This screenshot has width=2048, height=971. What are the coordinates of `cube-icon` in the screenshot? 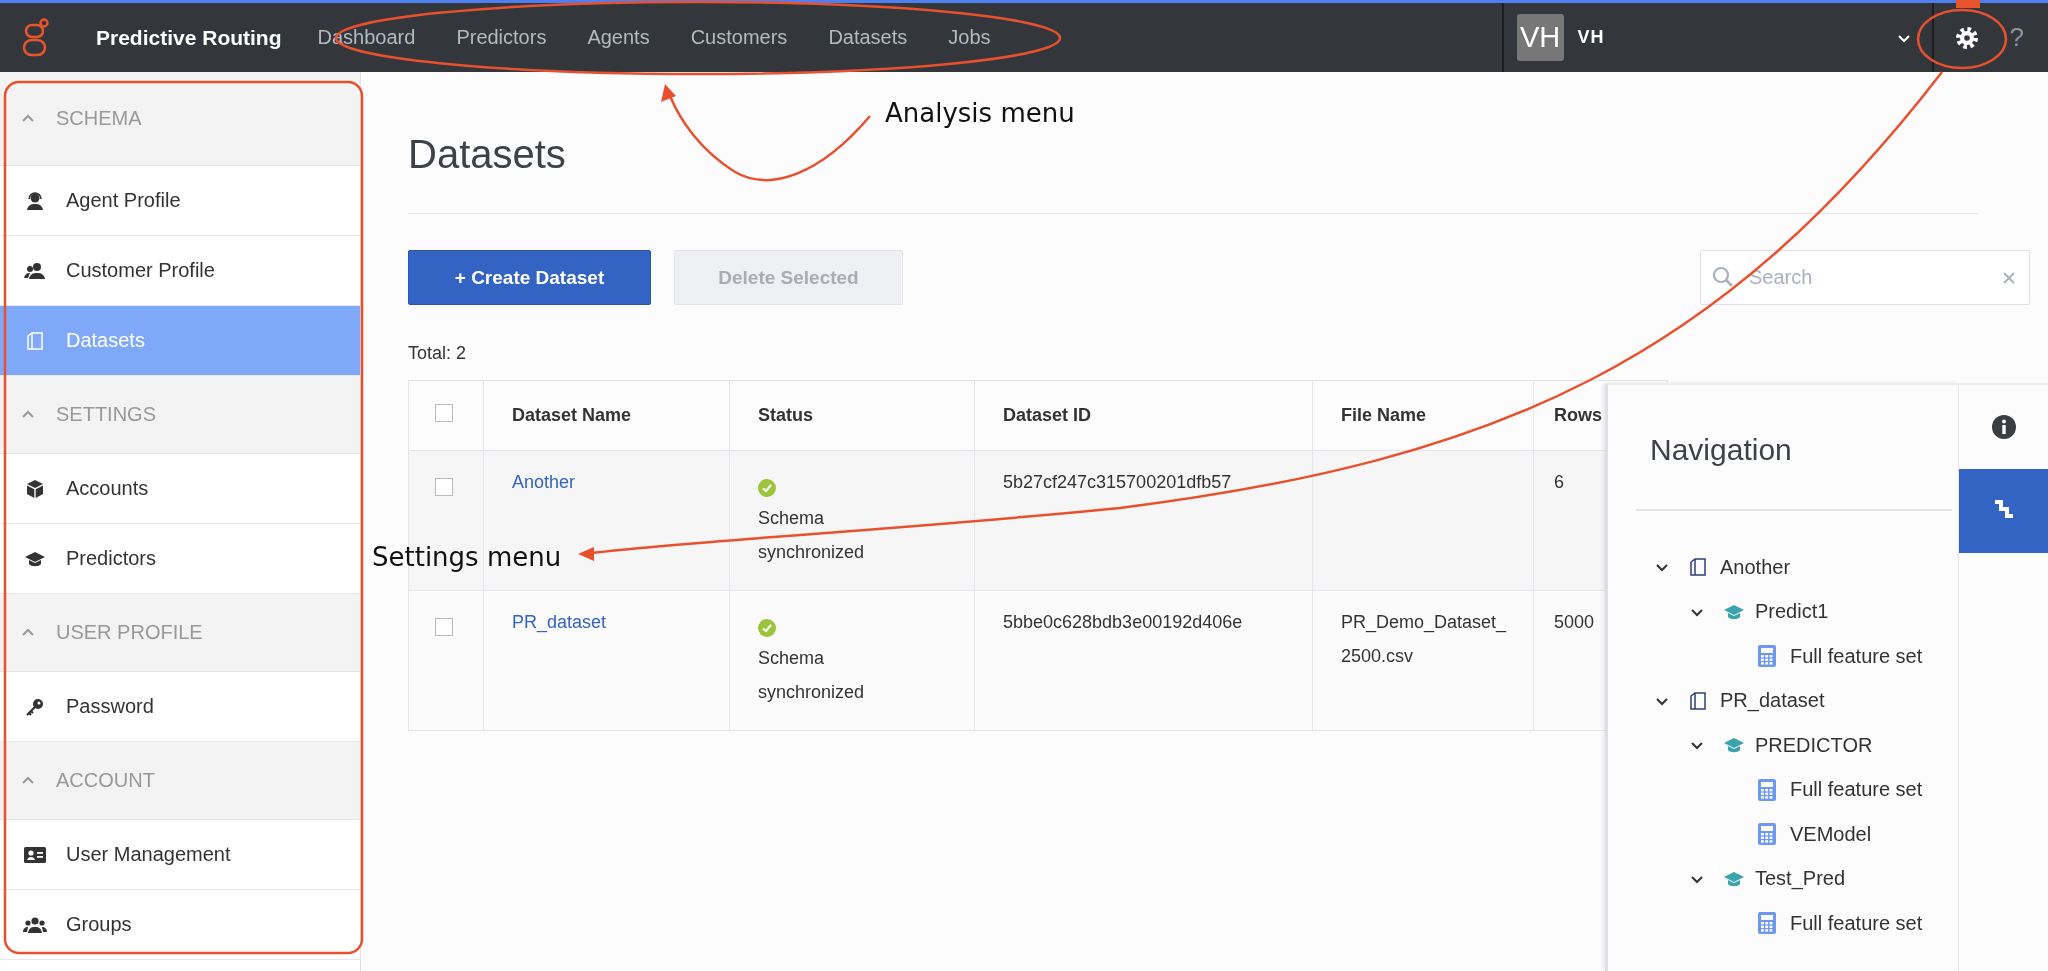 It's located at (35, 488).